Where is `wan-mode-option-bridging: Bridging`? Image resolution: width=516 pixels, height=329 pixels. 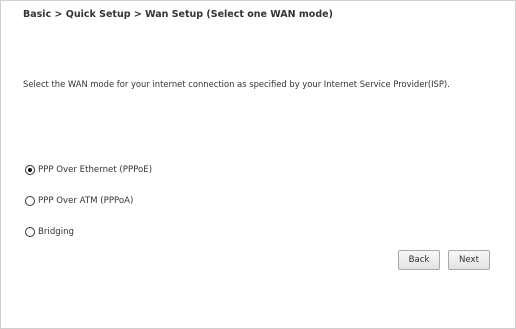
wan-mode-option-bridging: Bridging is located at coordinates (49, 232).